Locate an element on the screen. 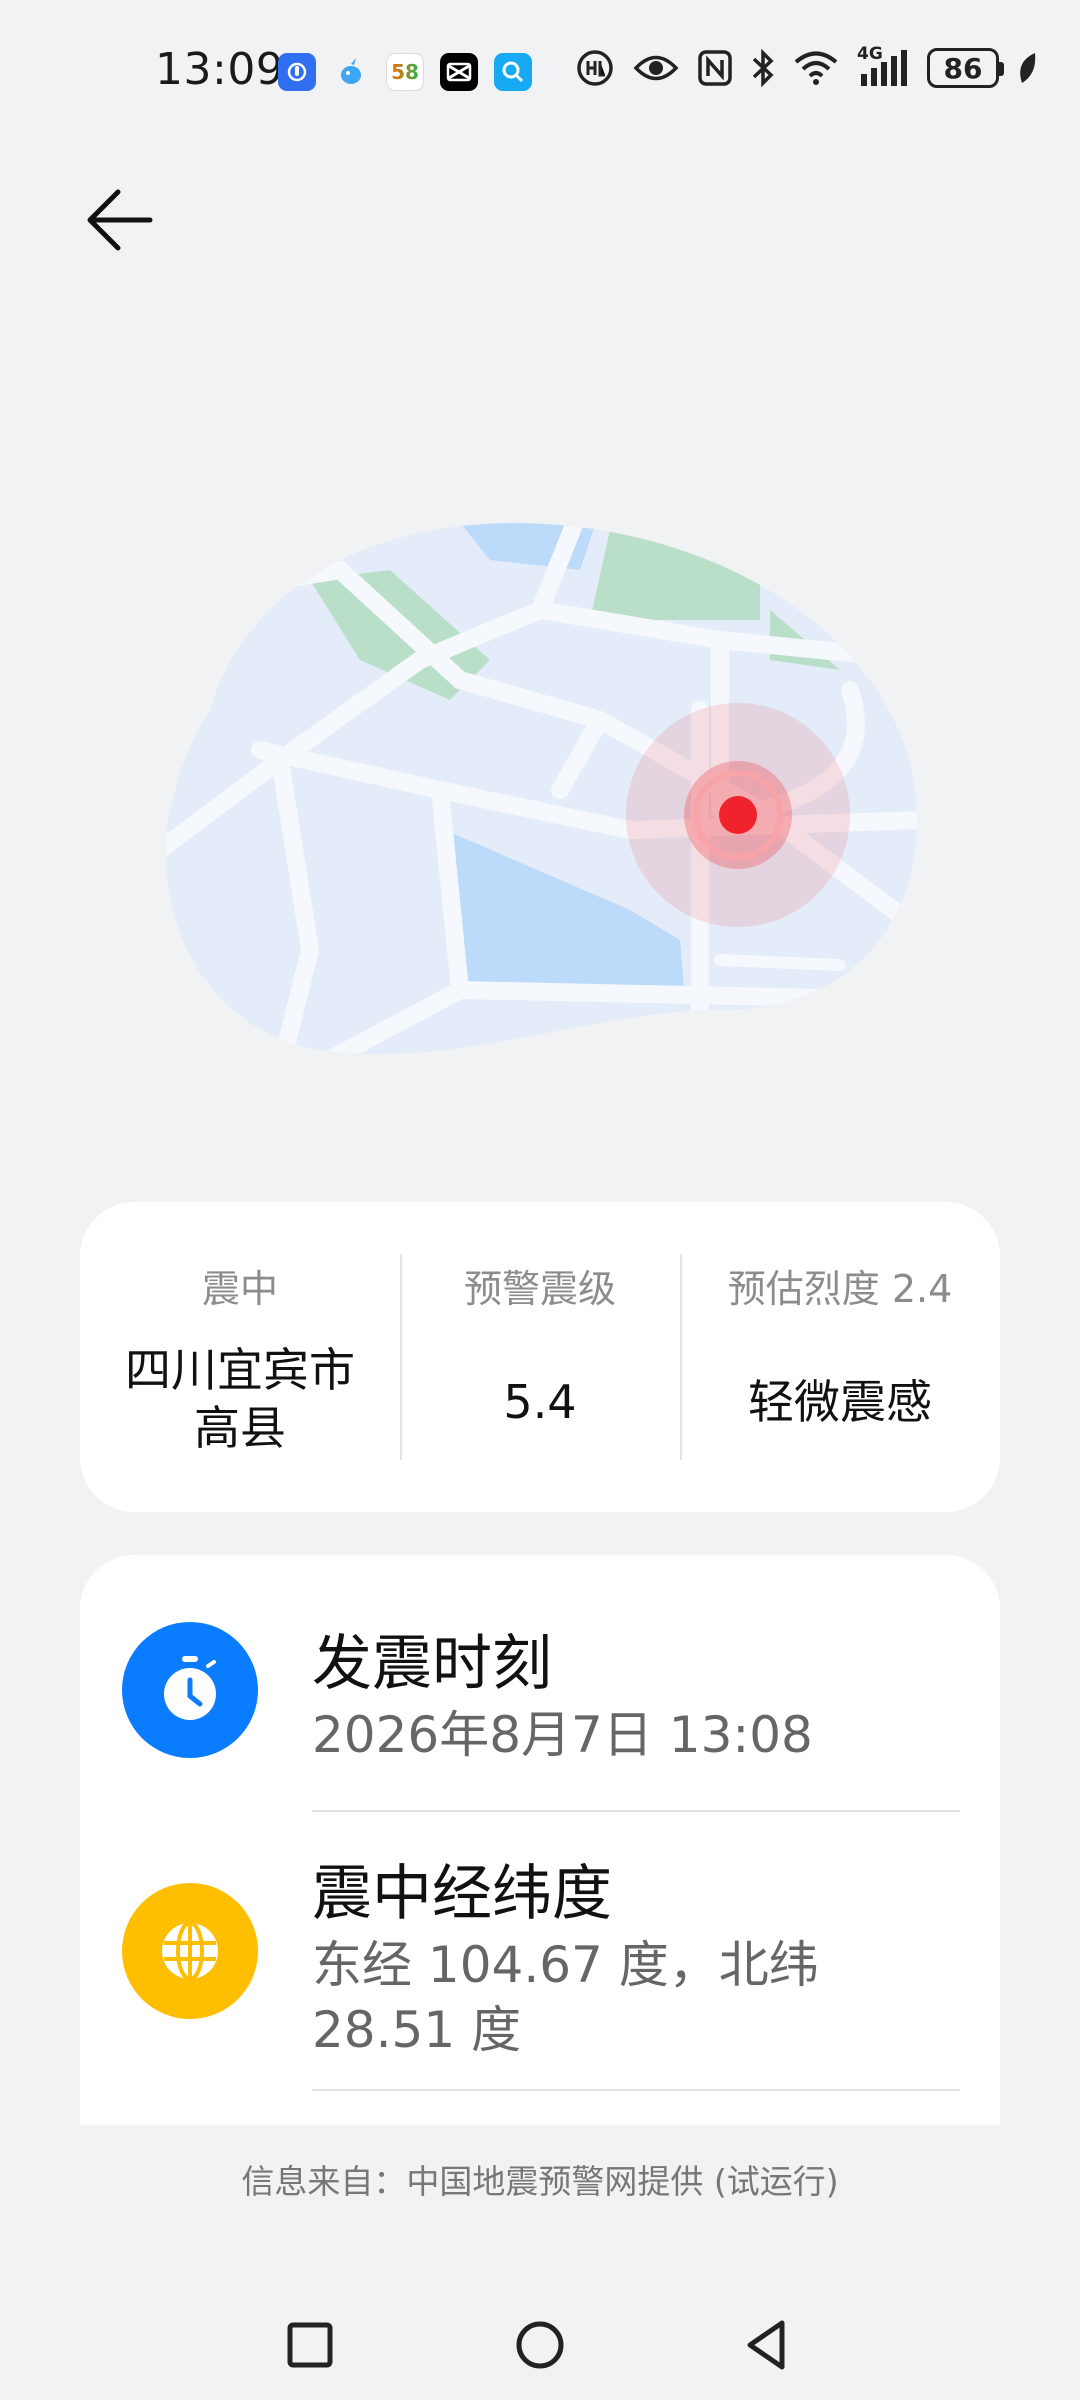 Image resolution: width=1080 pixels, height=2400 pixels. battery-icon: 86 is located at coordinates (965, 68).